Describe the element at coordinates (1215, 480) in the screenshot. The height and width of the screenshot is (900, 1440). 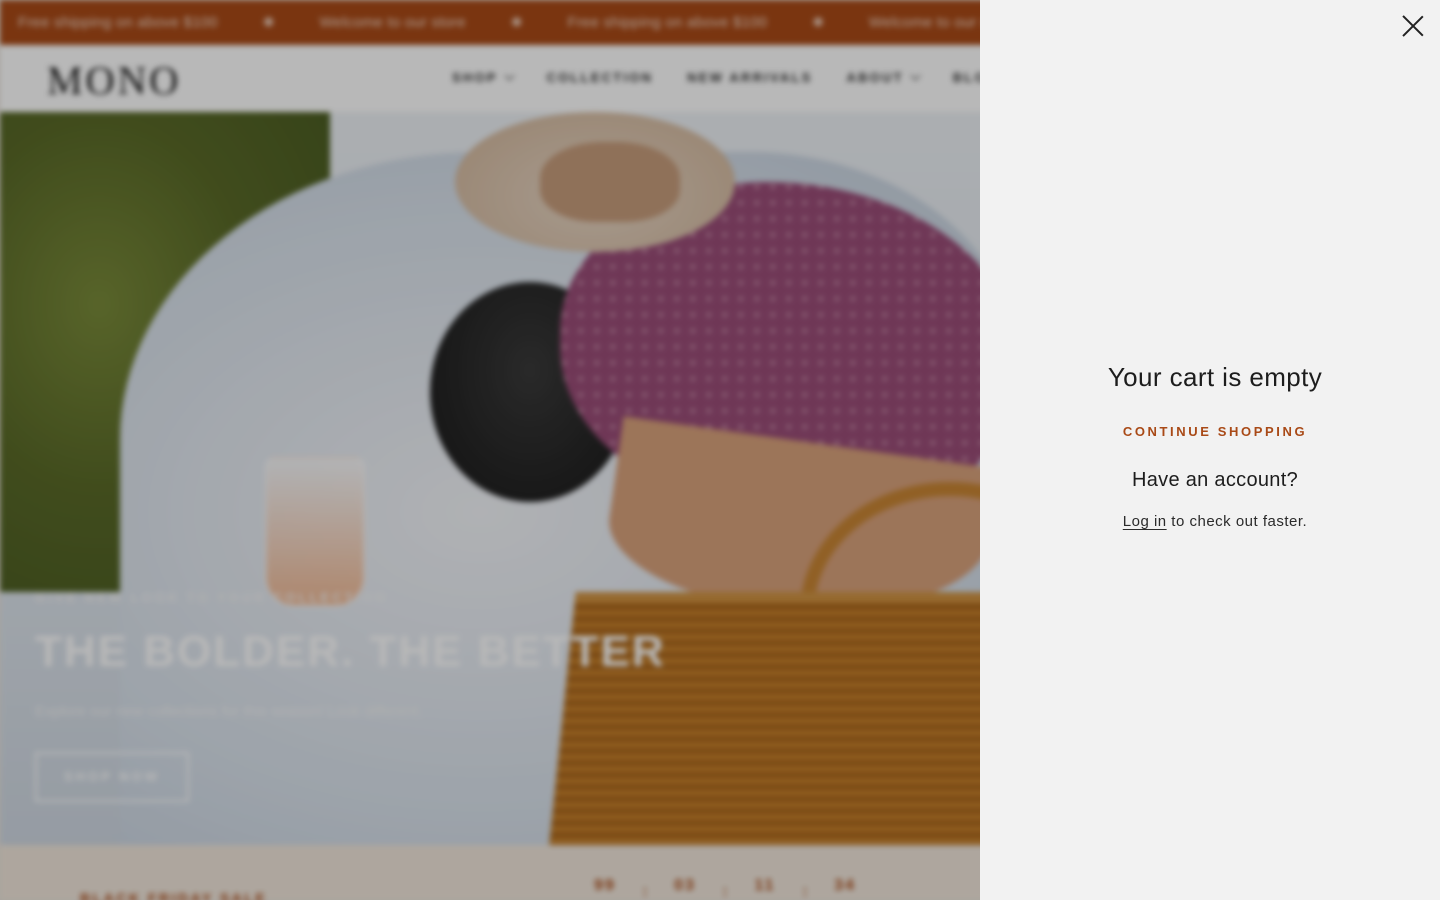
I see `account-title: Have an account?` at that location.